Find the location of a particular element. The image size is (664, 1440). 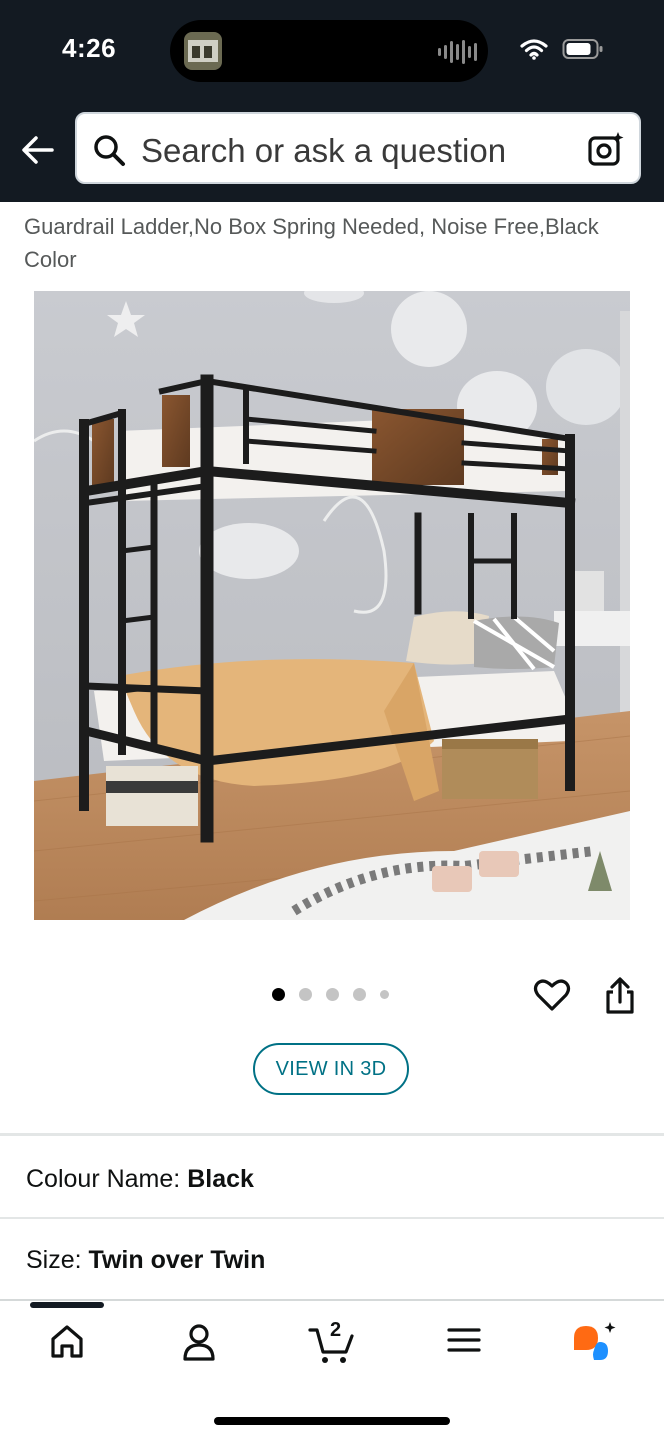

camera-search-icon is located at coordinates (606, 149).